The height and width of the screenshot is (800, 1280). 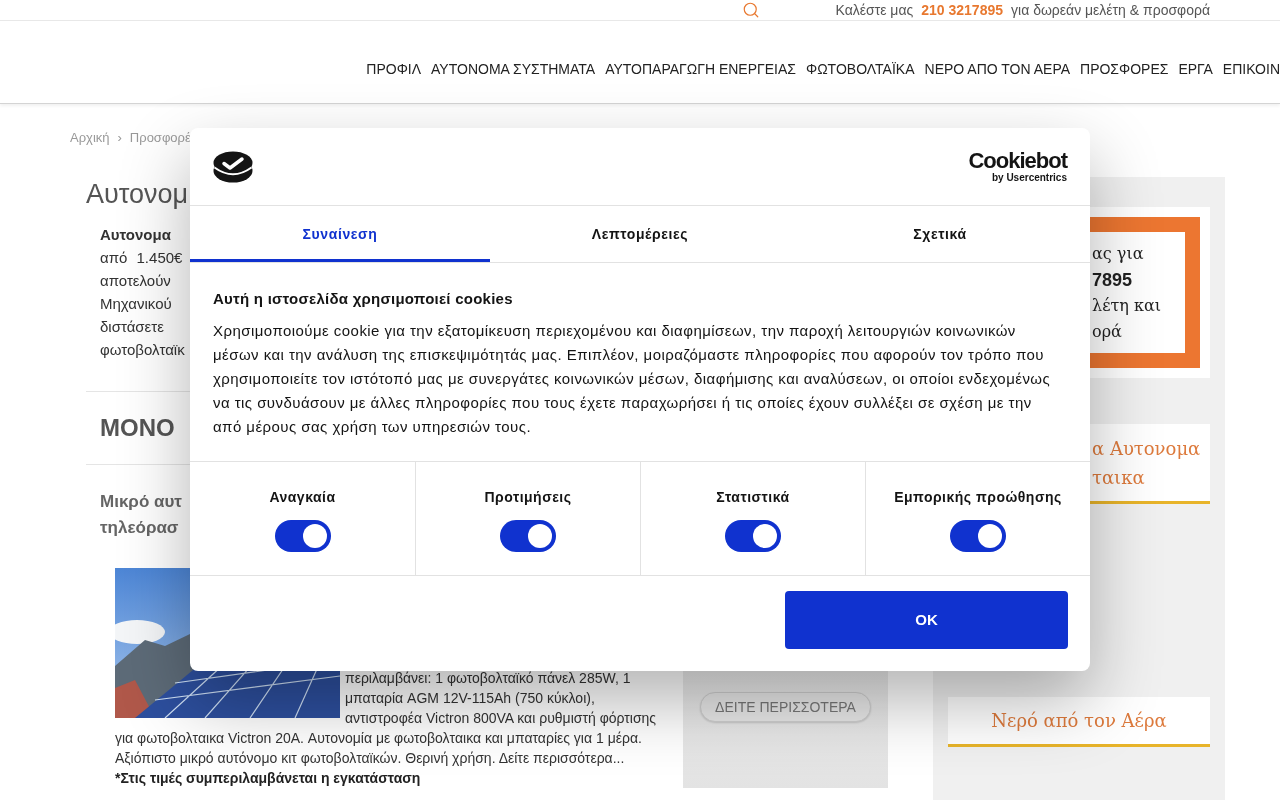 I want to click on intro-text: Μηχανικού, so click(x=136, y=304).